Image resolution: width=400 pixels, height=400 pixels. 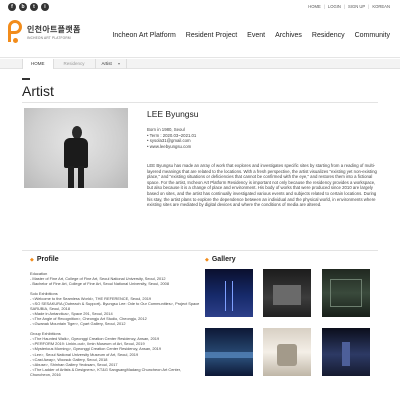 I want to click on logo-mark, so click(x=16, y=34).